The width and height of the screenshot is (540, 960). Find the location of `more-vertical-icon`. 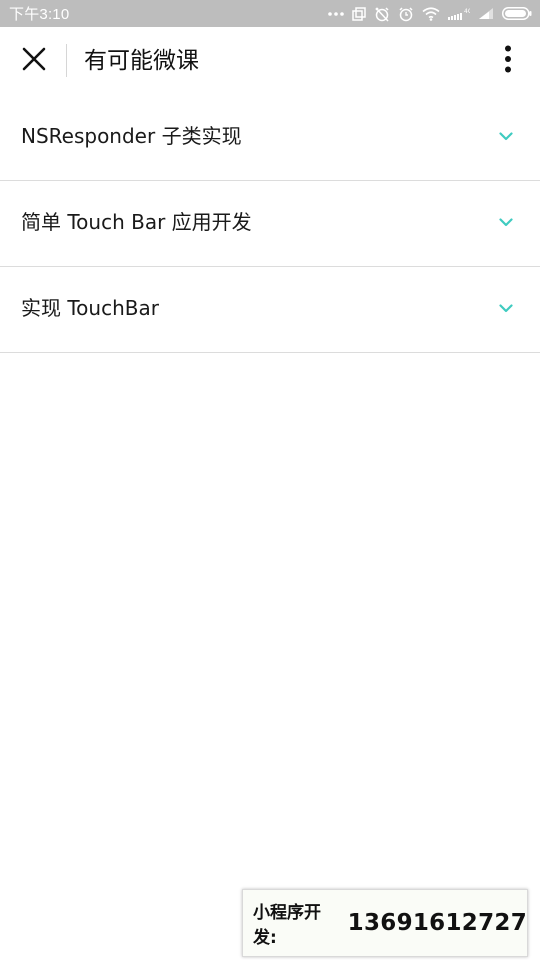

more-vertical-icon is located at coordinates (508, 61).